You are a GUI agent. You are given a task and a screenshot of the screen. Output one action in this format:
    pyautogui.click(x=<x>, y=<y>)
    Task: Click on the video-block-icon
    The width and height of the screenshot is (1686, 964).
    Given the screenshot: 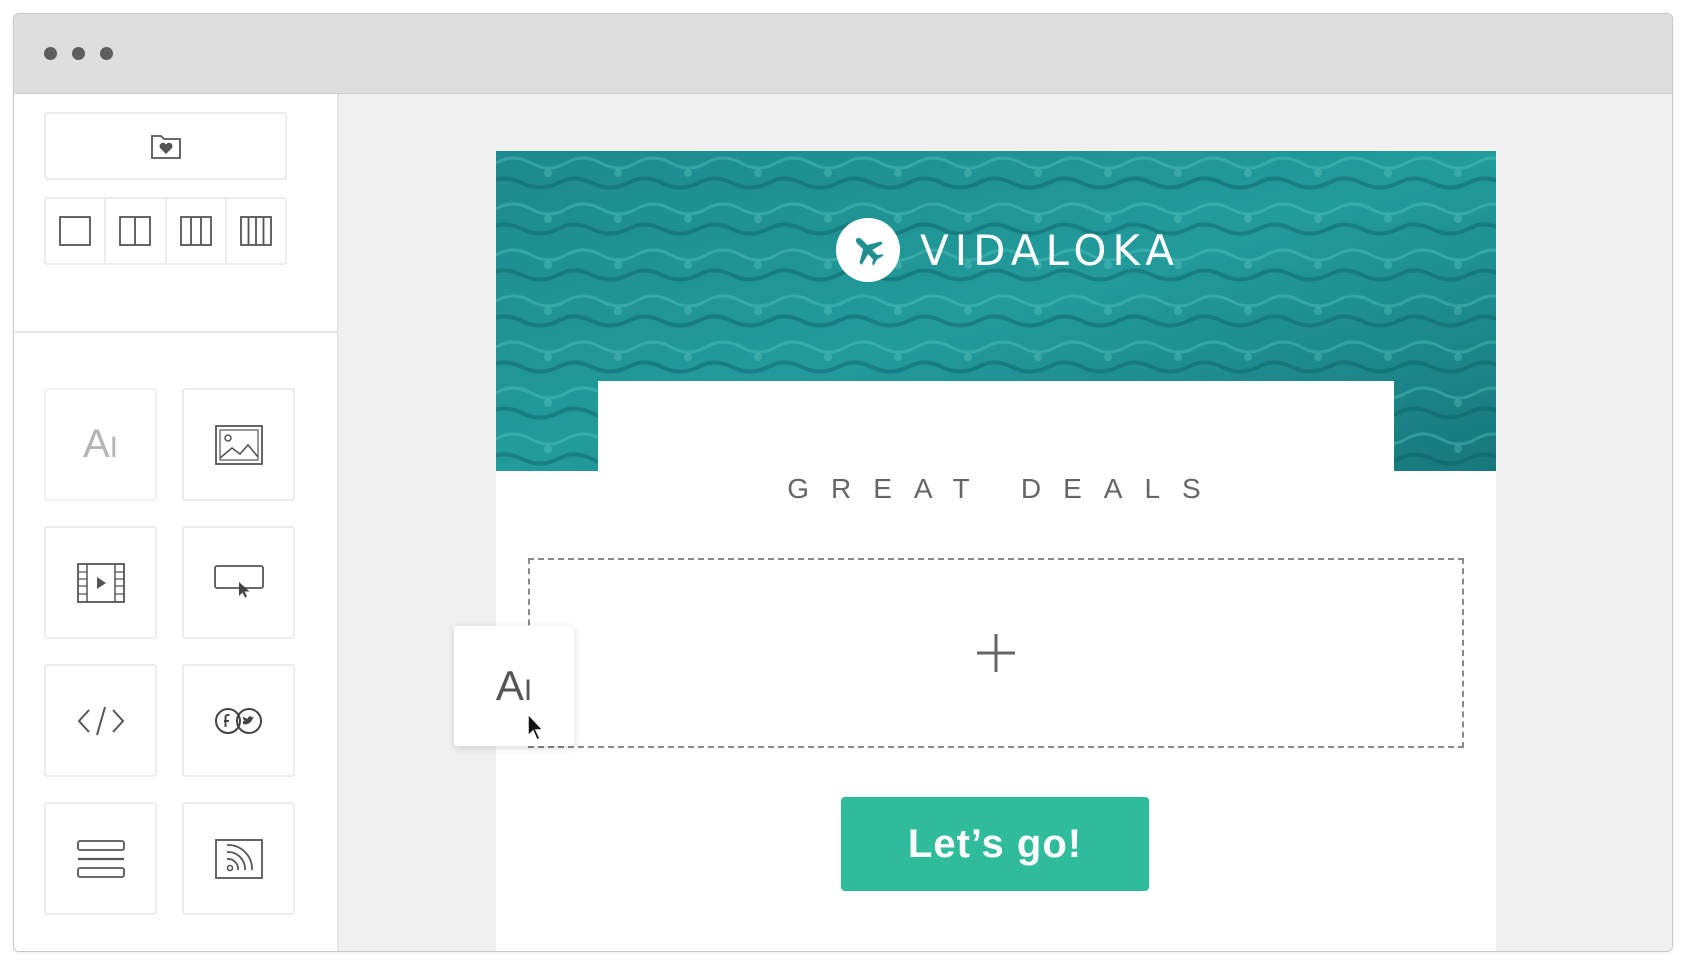 What is the action you would take?
    pyautogui.click(x=100, y=582)
    